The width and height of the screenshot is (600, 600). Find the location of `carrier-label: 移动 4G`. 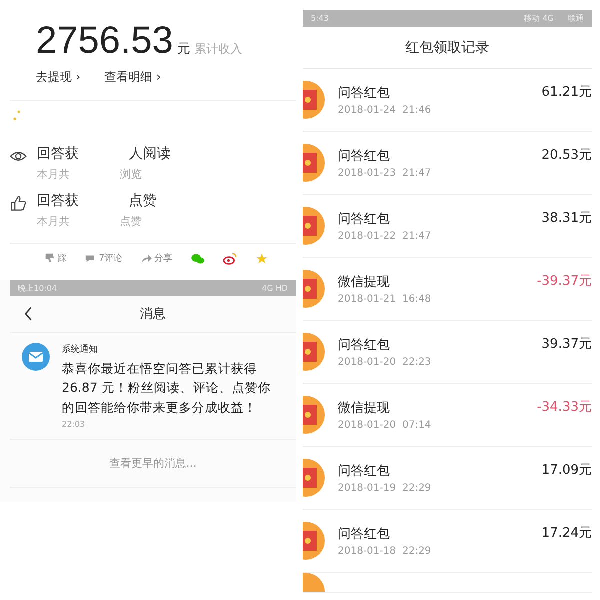

carrier-label: 移动 4G is located at coordinates (539, 18).